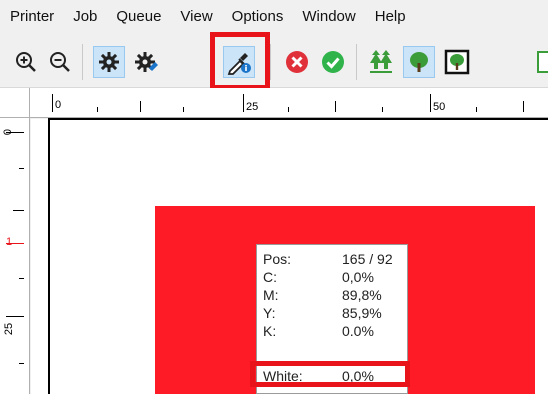  I want to click on settings-button, so click(109, 62).